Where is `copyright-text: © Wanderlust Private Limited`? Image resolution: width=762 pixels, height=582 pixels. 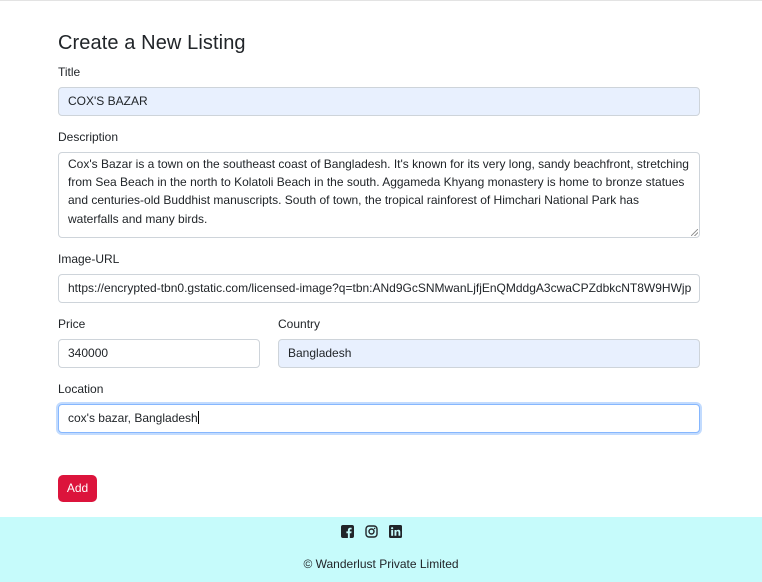
copyright-text: © Wanderlust Private Limited is located at coordinates (381, 564).